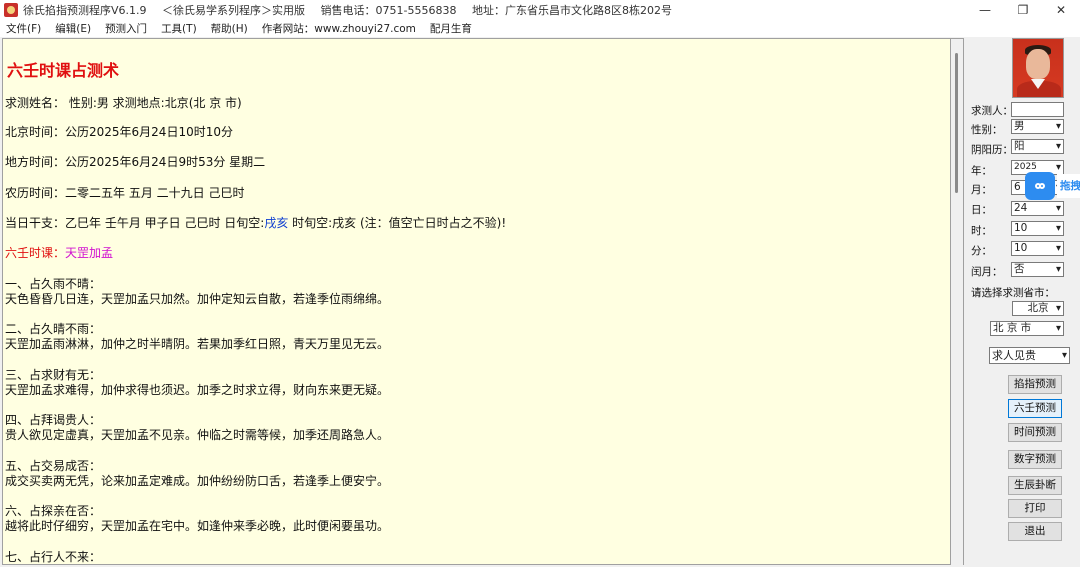  I want to click on lesson-label: 六壬时课：, so click(35, 253).